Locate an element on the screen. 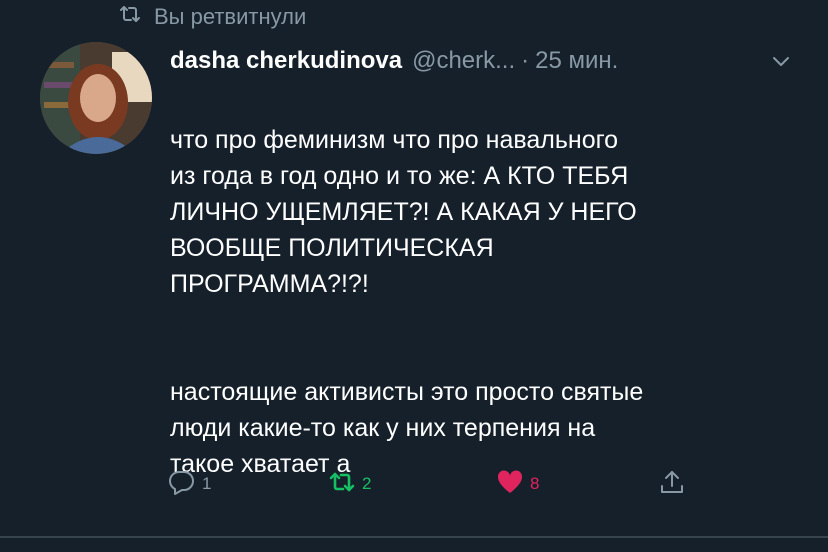 This screenshot has height=552, width=828. share-button is located at coordinates (672, 484).